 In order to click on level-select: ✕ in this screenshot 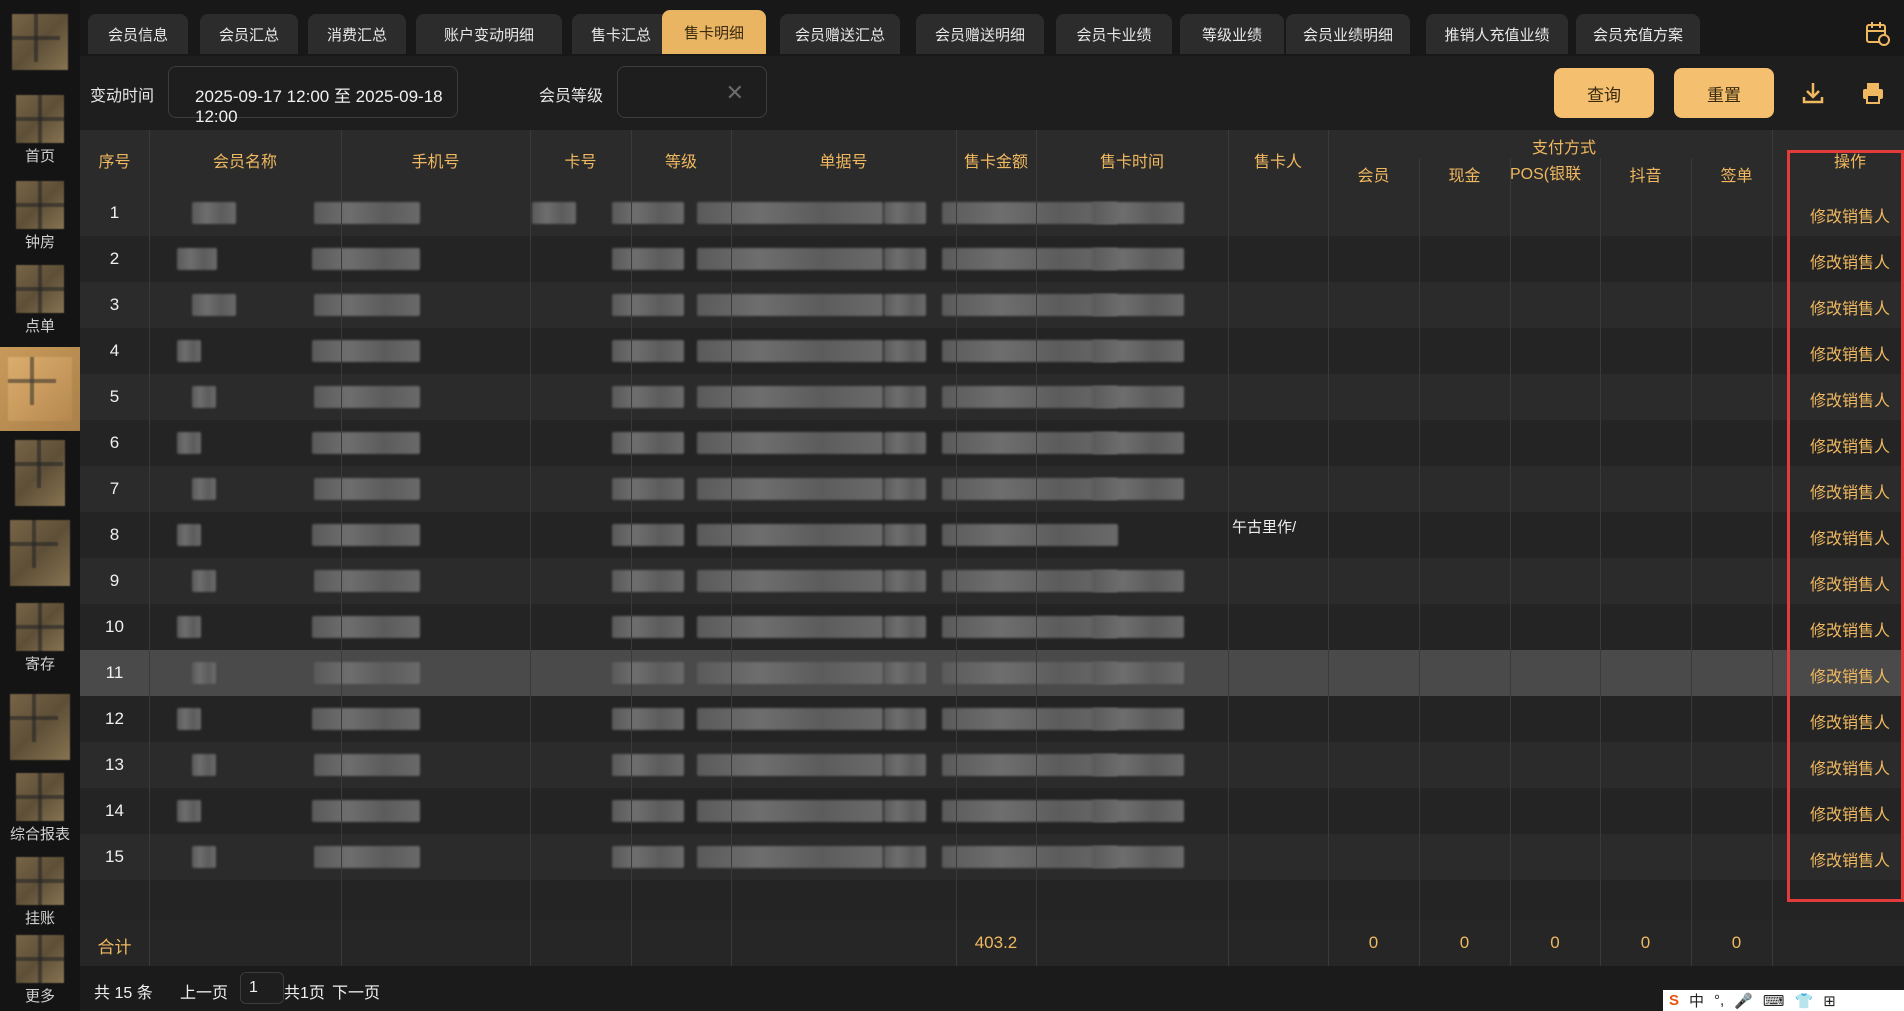, I will do `click(692, 92)`.